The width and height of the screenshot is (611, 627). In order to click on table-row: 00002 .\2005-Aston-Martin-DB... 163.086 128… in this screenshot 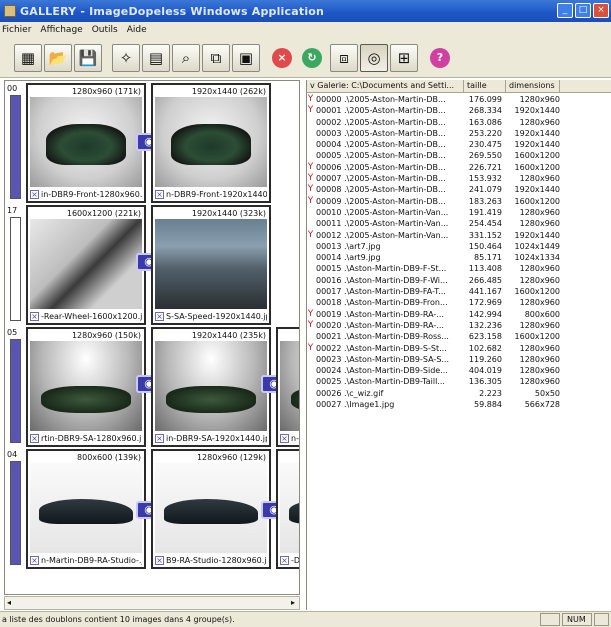, I will do `click(459, 122)`.